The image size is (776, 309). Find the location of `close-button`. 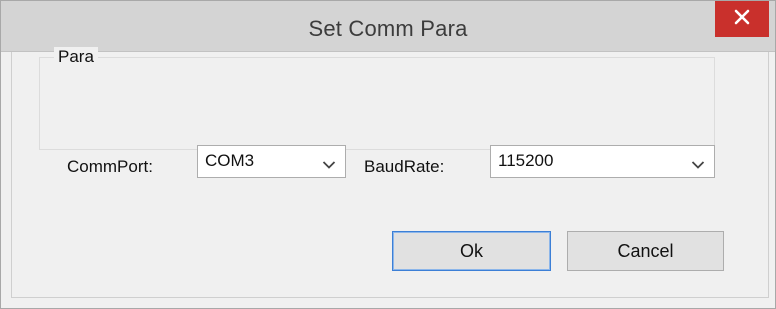

close-button is located at coordinates (742, 19).